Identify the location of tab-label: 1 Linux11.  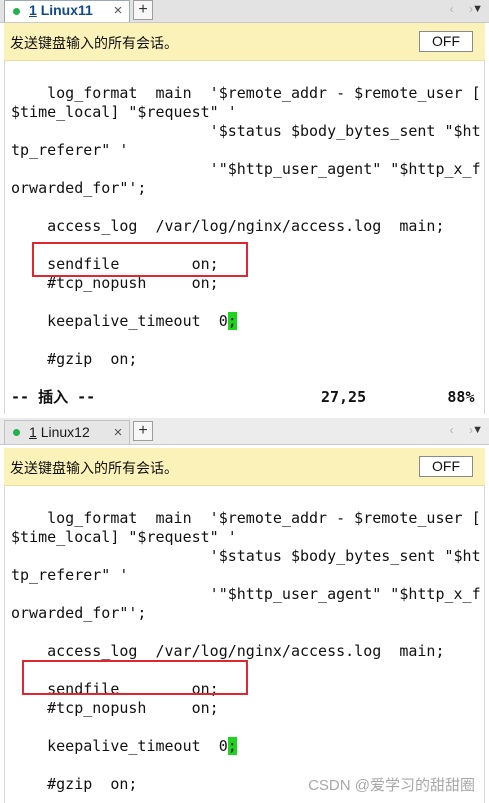
(61, 10).